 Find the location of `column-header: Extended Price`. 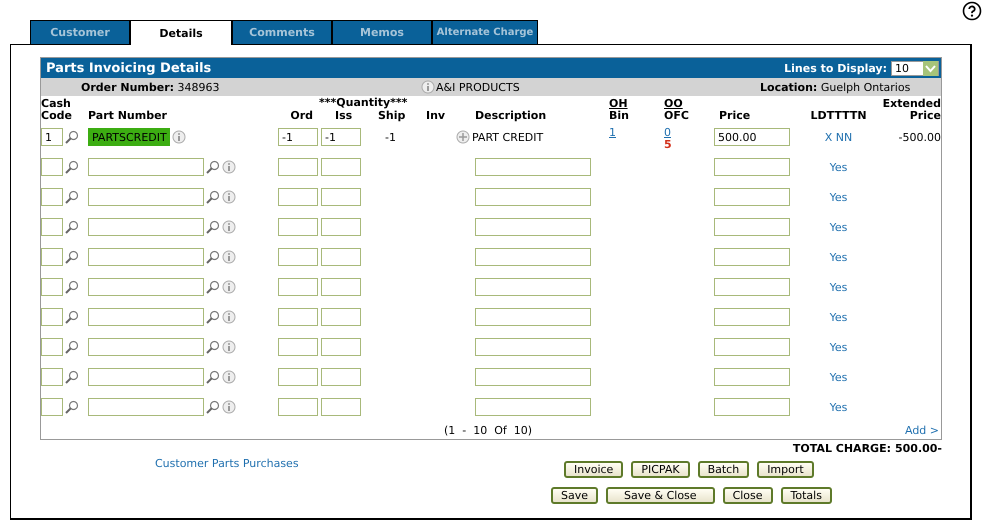

column-header: Extended Price is located at coordinates (911, 110).